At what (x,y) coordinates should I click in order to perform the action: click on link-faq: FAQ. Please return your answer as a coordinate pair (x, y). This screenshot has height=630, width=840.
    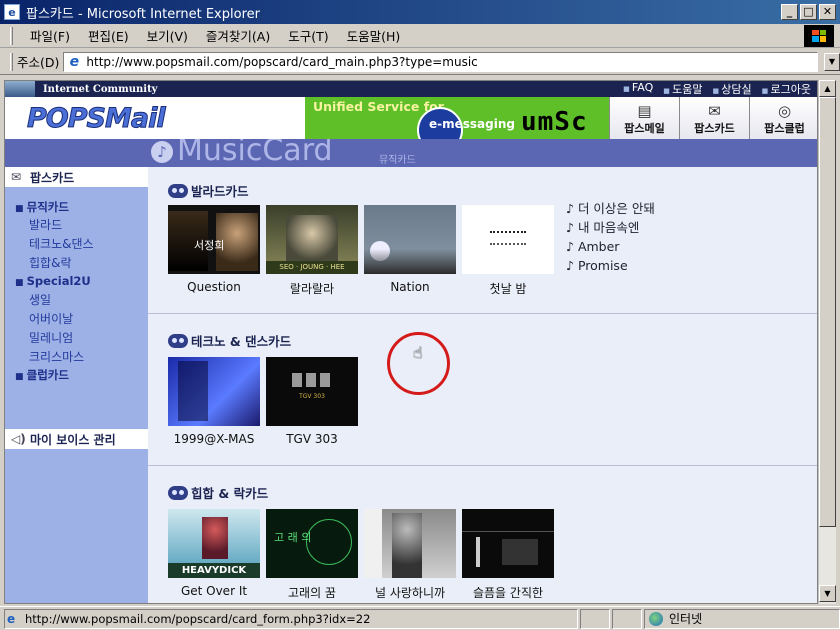
    Looking at the image, I should click on (638, 89).